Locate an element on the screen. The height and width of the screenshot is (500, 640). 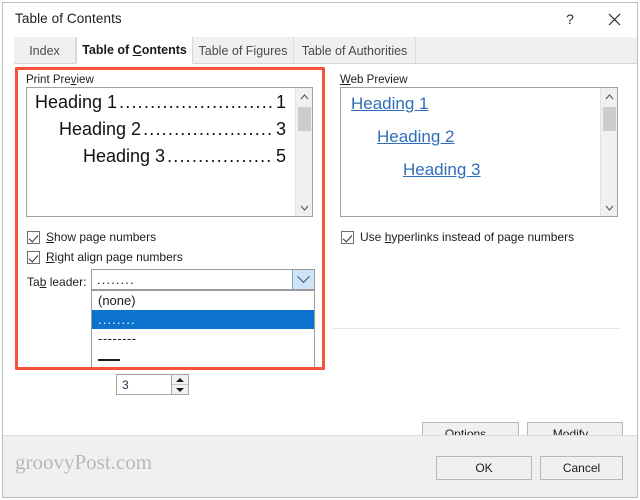
checkbox-right-align-page-numbers: Right align page numbers is located at coordinates (105, 257).